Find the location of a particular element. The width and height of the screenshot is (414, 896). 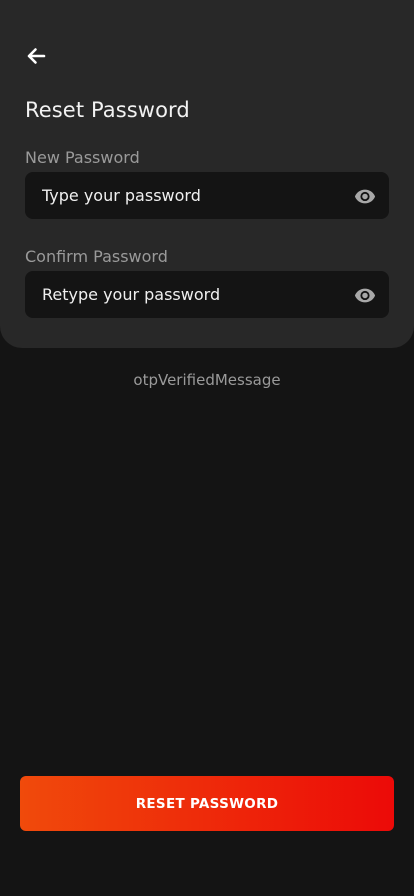

new-password-label: New Password is located at coordinates (82, 157).